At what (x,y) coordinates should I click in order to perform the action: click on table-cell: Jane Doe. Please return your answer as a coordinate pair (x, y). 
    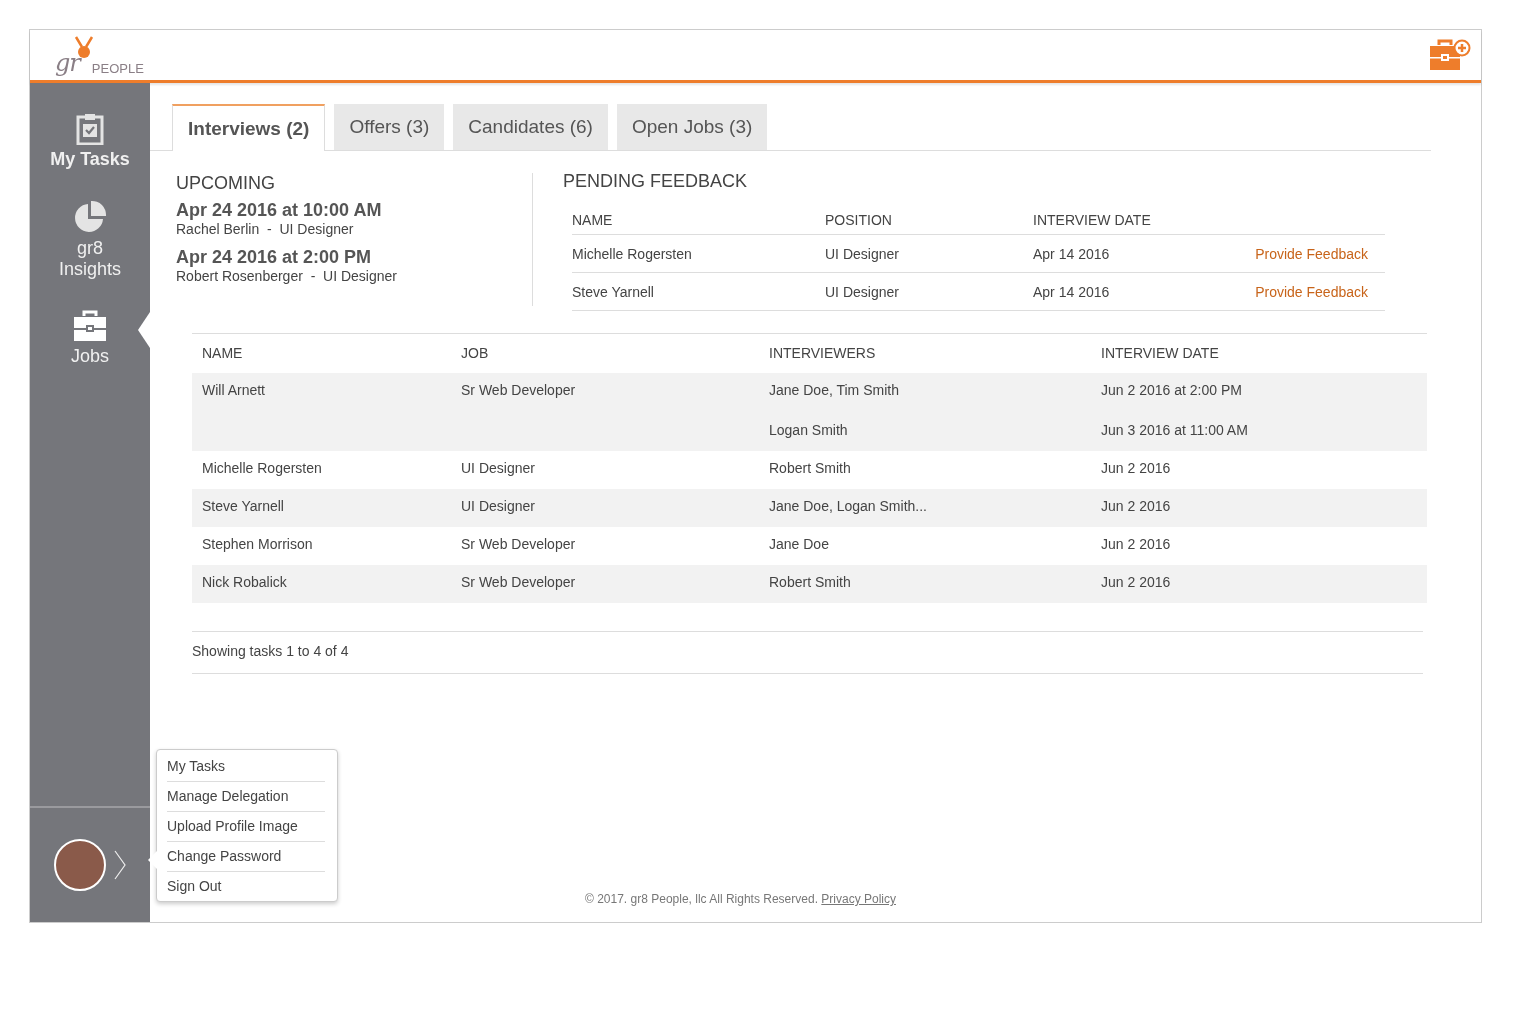
    Looking at the image, I should click on (799, 544).